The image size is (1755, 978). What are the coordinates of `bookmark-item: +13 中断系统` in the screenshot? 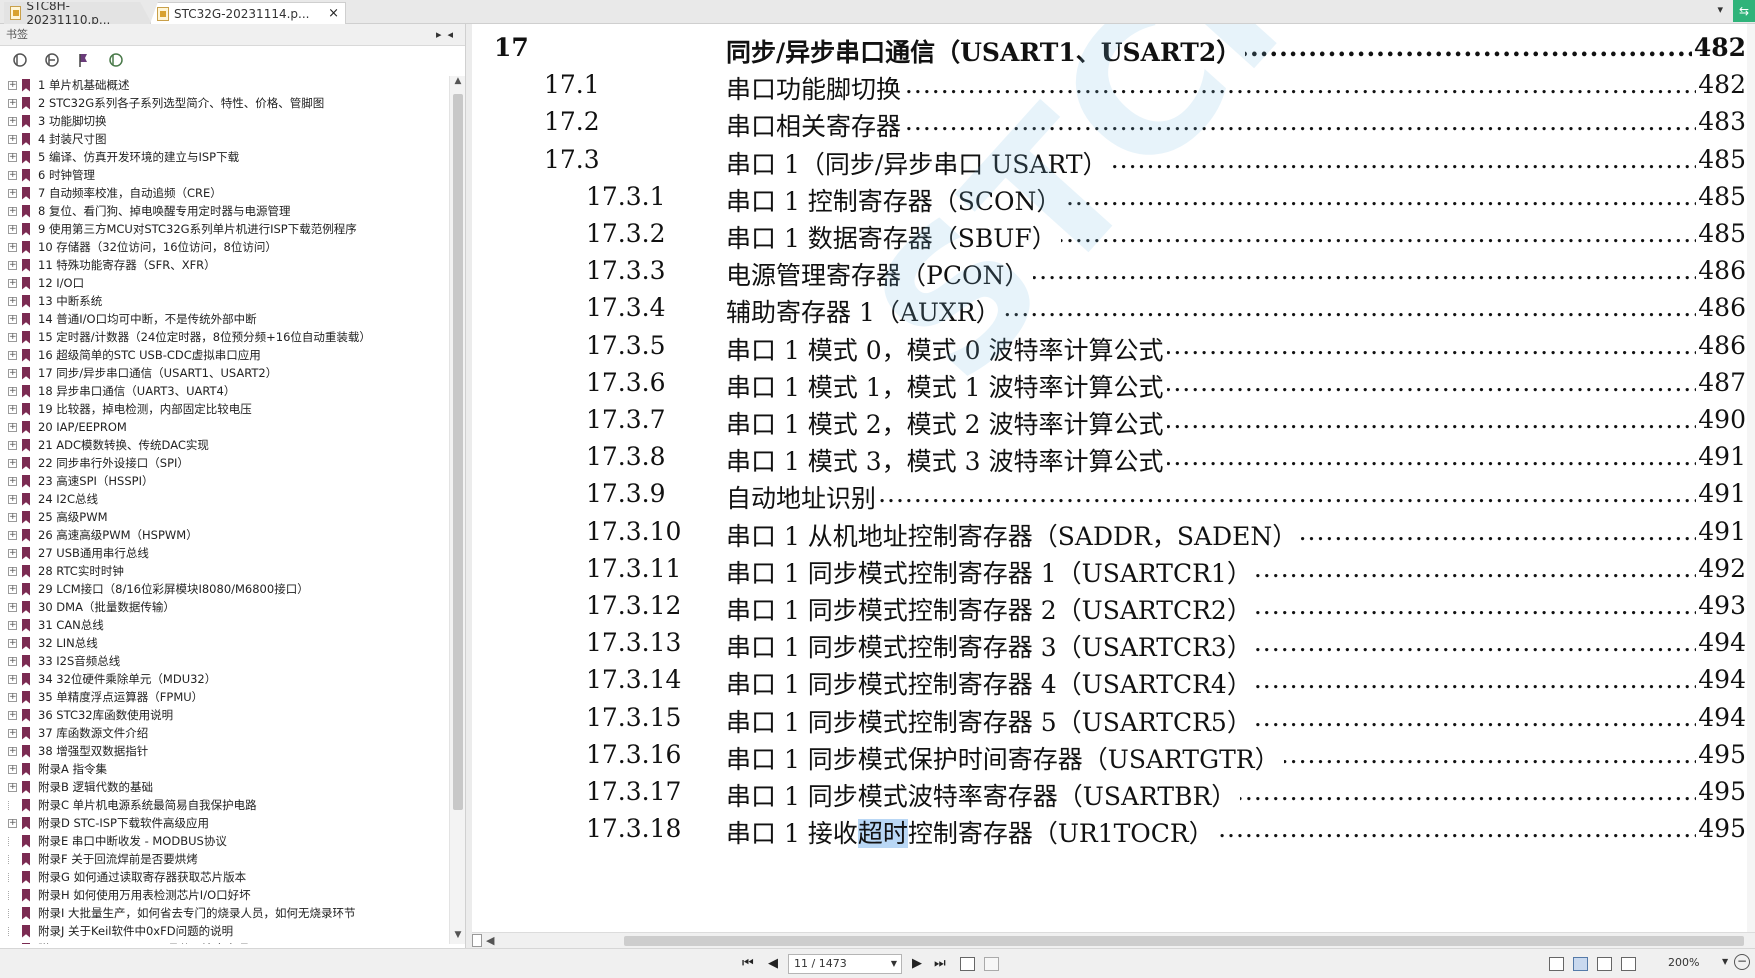 It's located at (223, 301).